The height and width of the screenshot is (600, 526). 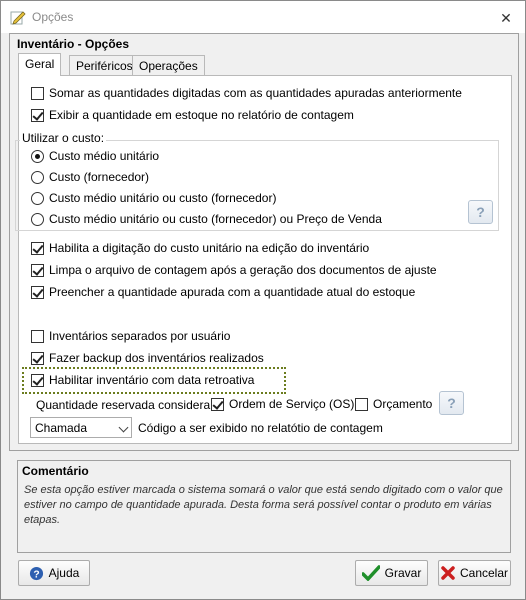 I want to click on panel-title: Inventário - Opções, so click(x=73, y=44).